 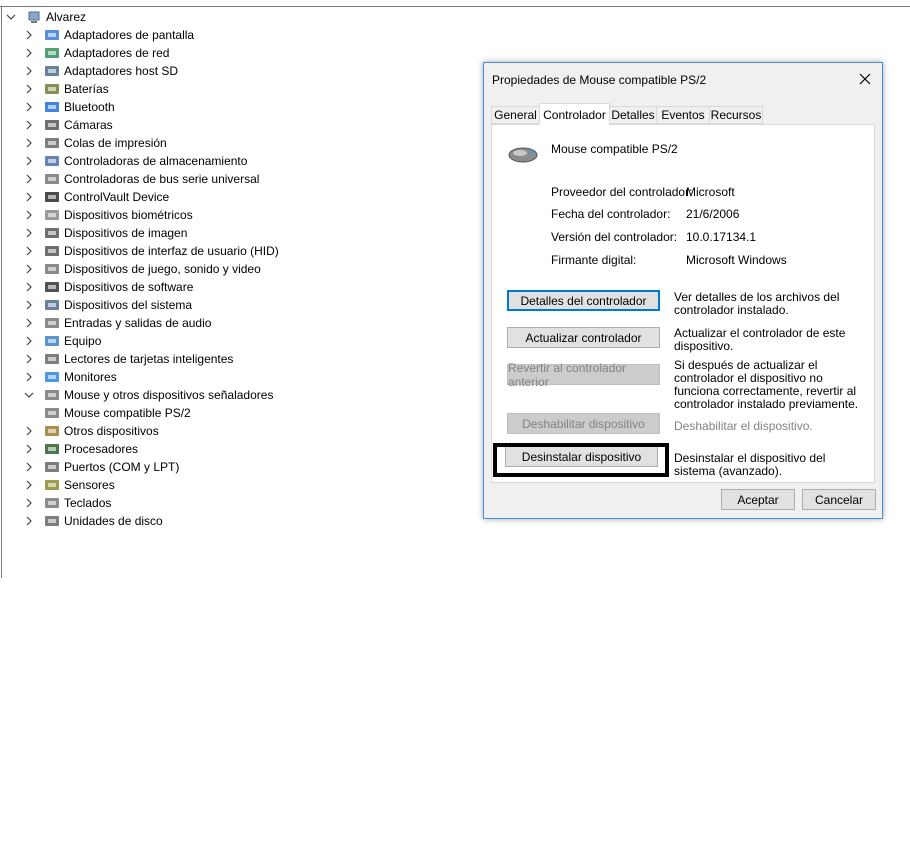 I want to click on tree-item-disk-drive: Unidades de disco, so click(x=93, y=521).